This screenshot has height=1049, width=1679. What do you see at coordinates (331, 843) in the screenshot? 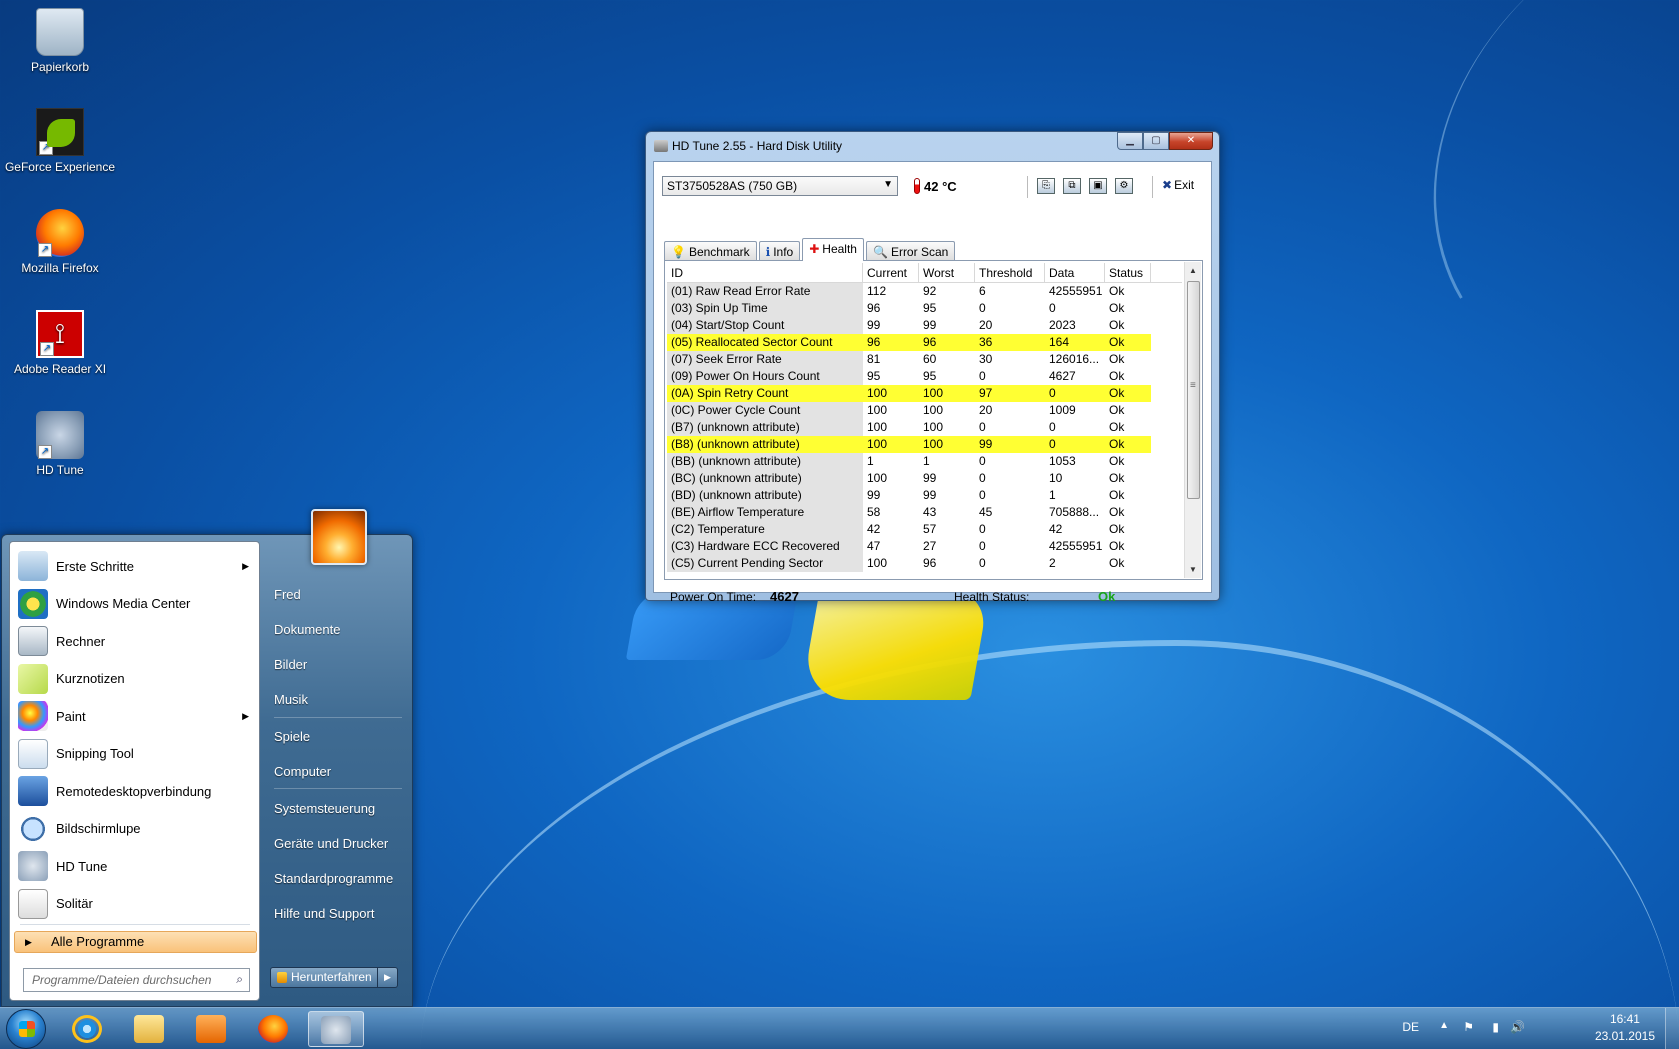
I see `start-place-item: Geräte und Drucker` at bounding box center [331, 843].